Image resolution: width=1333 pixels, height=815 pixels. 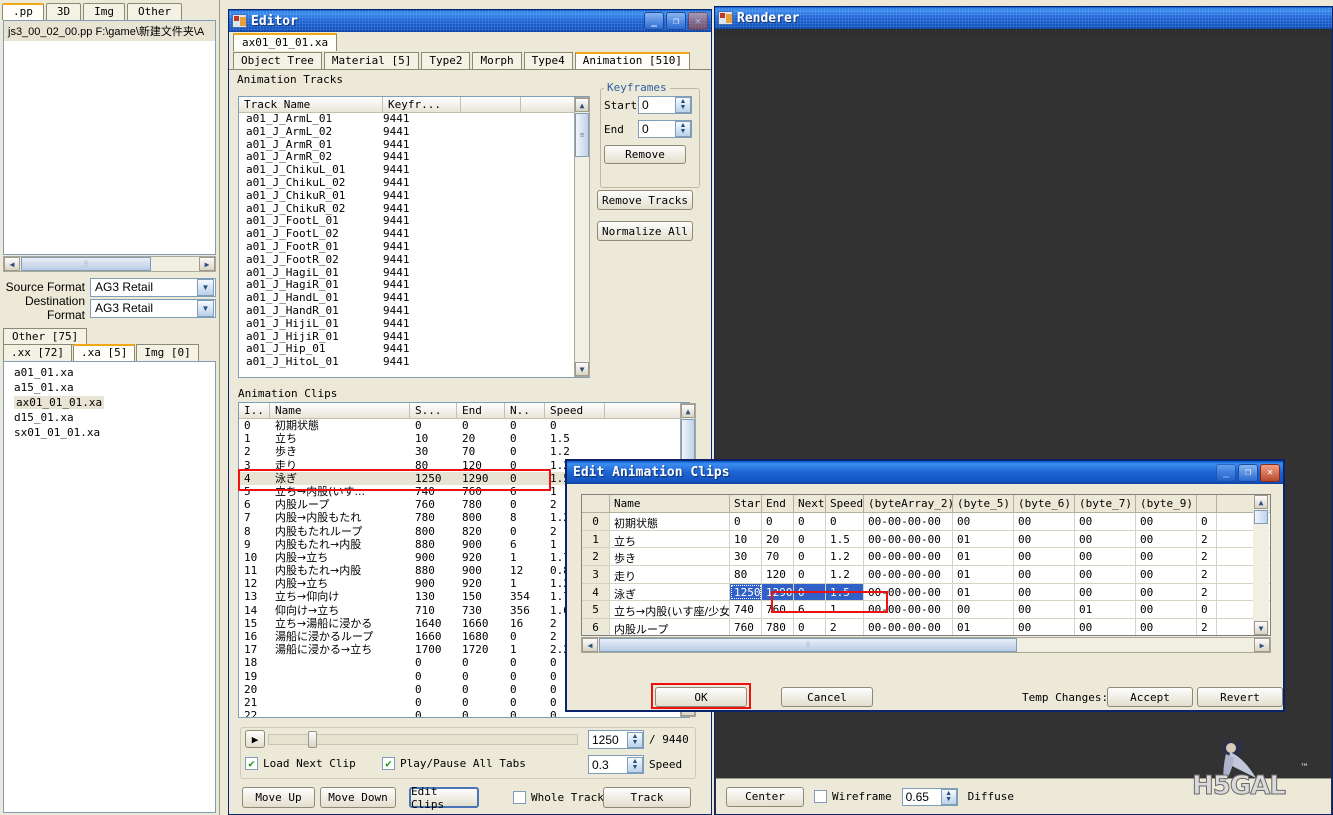 I want to click on load-next-clip-checkbox: ✔ Load Next Clip, so click(x=300, y=763).